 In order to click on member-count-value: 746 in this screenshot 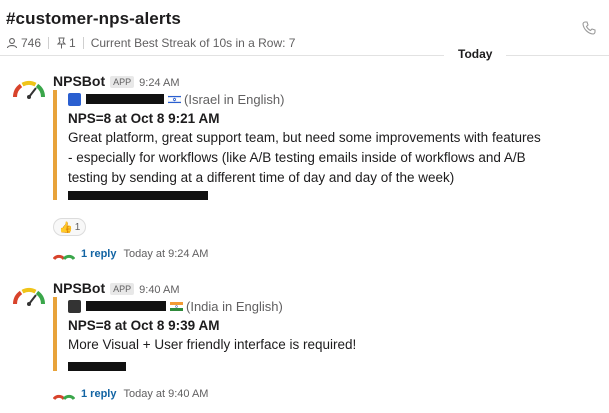, I will do `click(31, 43)`.